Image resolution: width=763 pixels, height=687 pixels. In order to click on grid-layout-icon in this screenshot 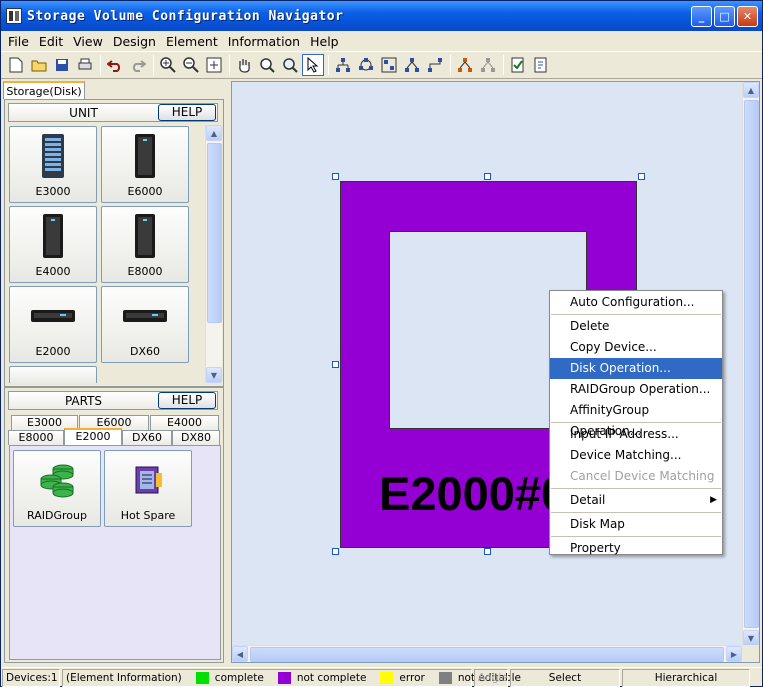, I will do `click(389, 65)`.